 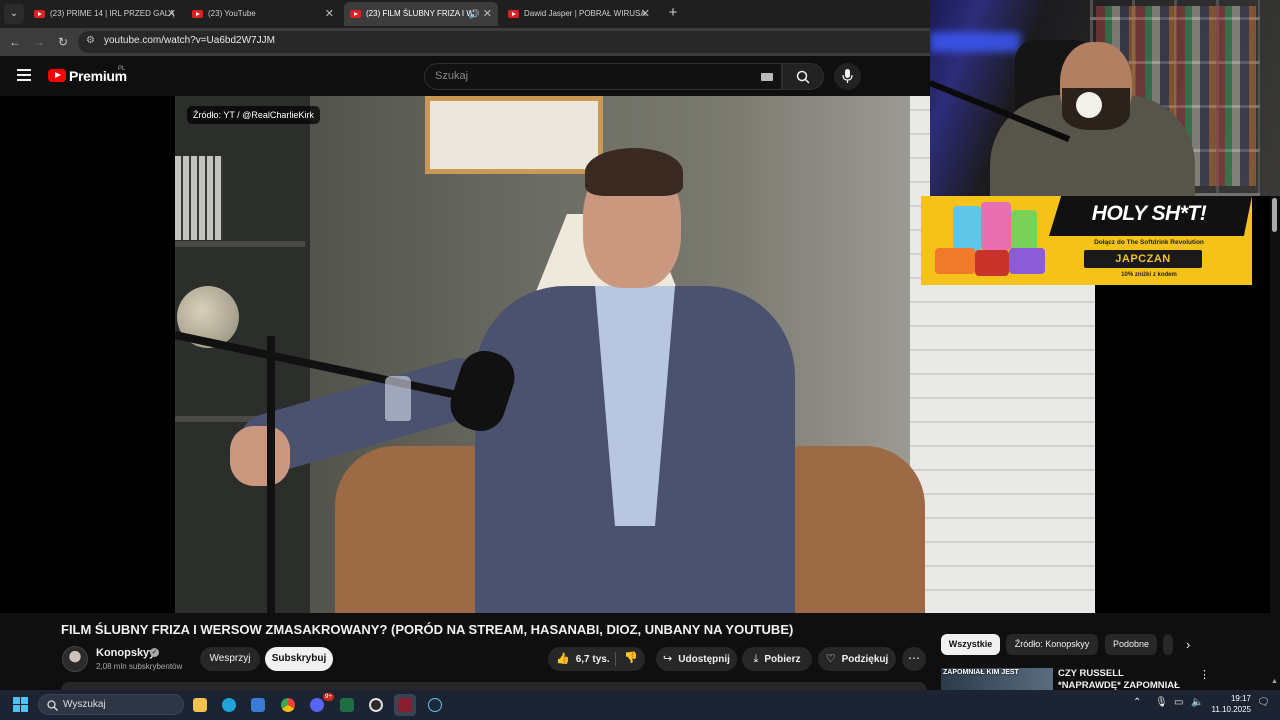 I want to click on share-icon: ↪, so click(x=668, y=659).